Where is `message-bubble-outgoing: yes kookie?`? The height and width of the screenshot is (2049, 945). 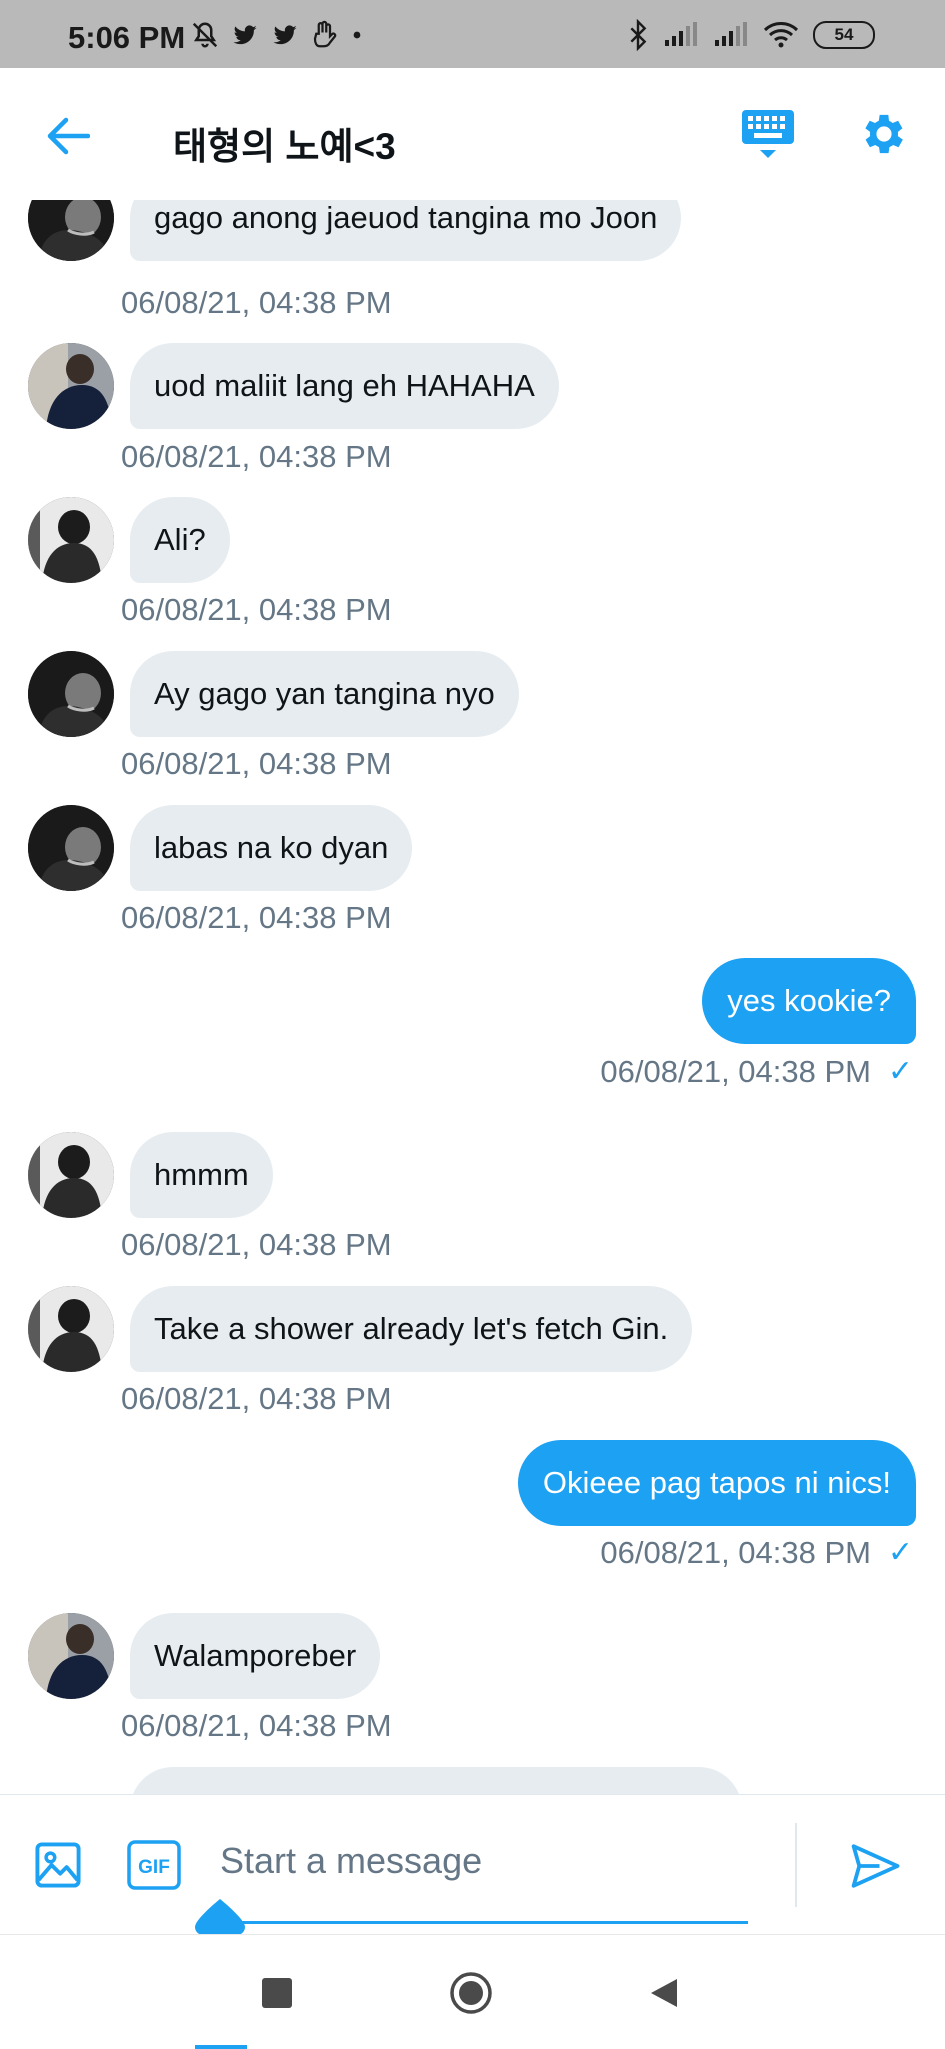
message-bubble-outgoing: yes kookie? is located at coordinates (809, 1001).